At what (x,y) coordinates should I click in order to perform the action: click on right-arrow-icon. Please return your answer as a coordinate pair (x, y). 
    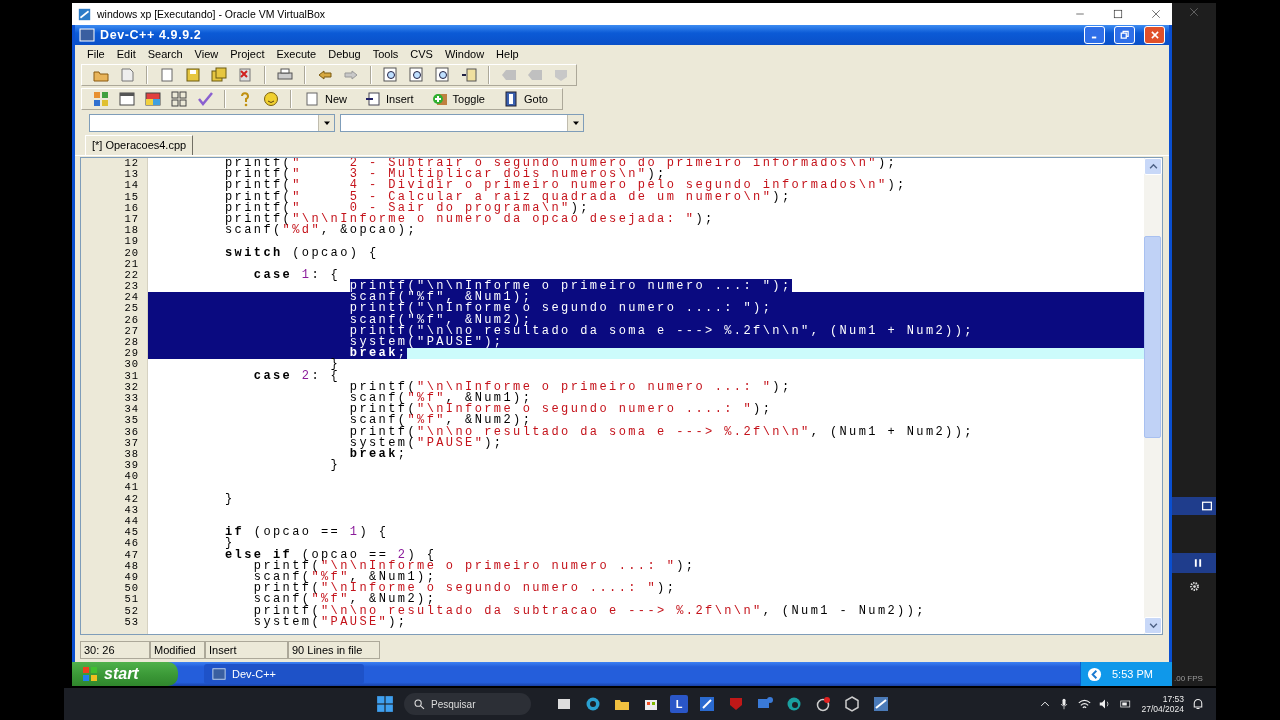
    Looking at the image, I should click on (351, 75).